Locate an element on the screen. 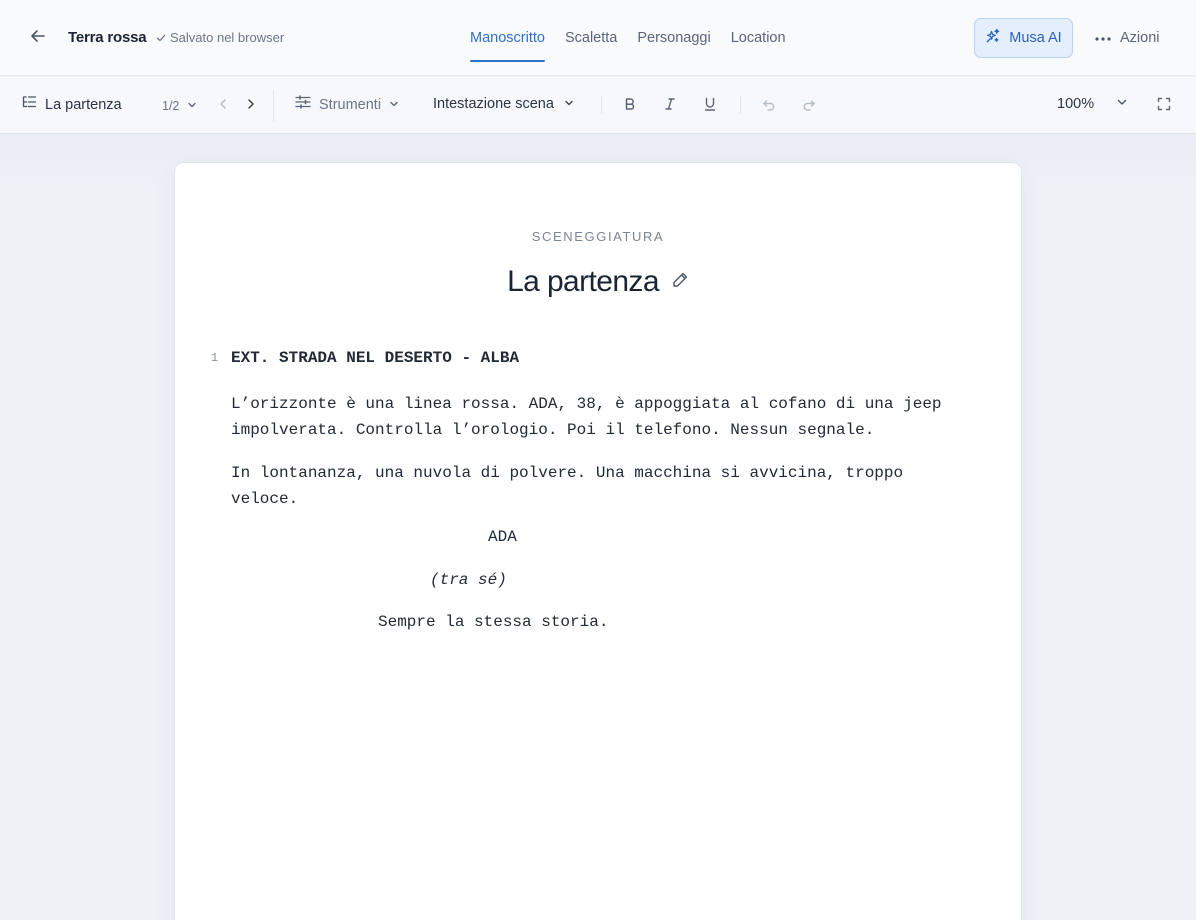 This screenshot has width=1196, height=920. actions-button: Azioni is located at coordinates (1127, 38).